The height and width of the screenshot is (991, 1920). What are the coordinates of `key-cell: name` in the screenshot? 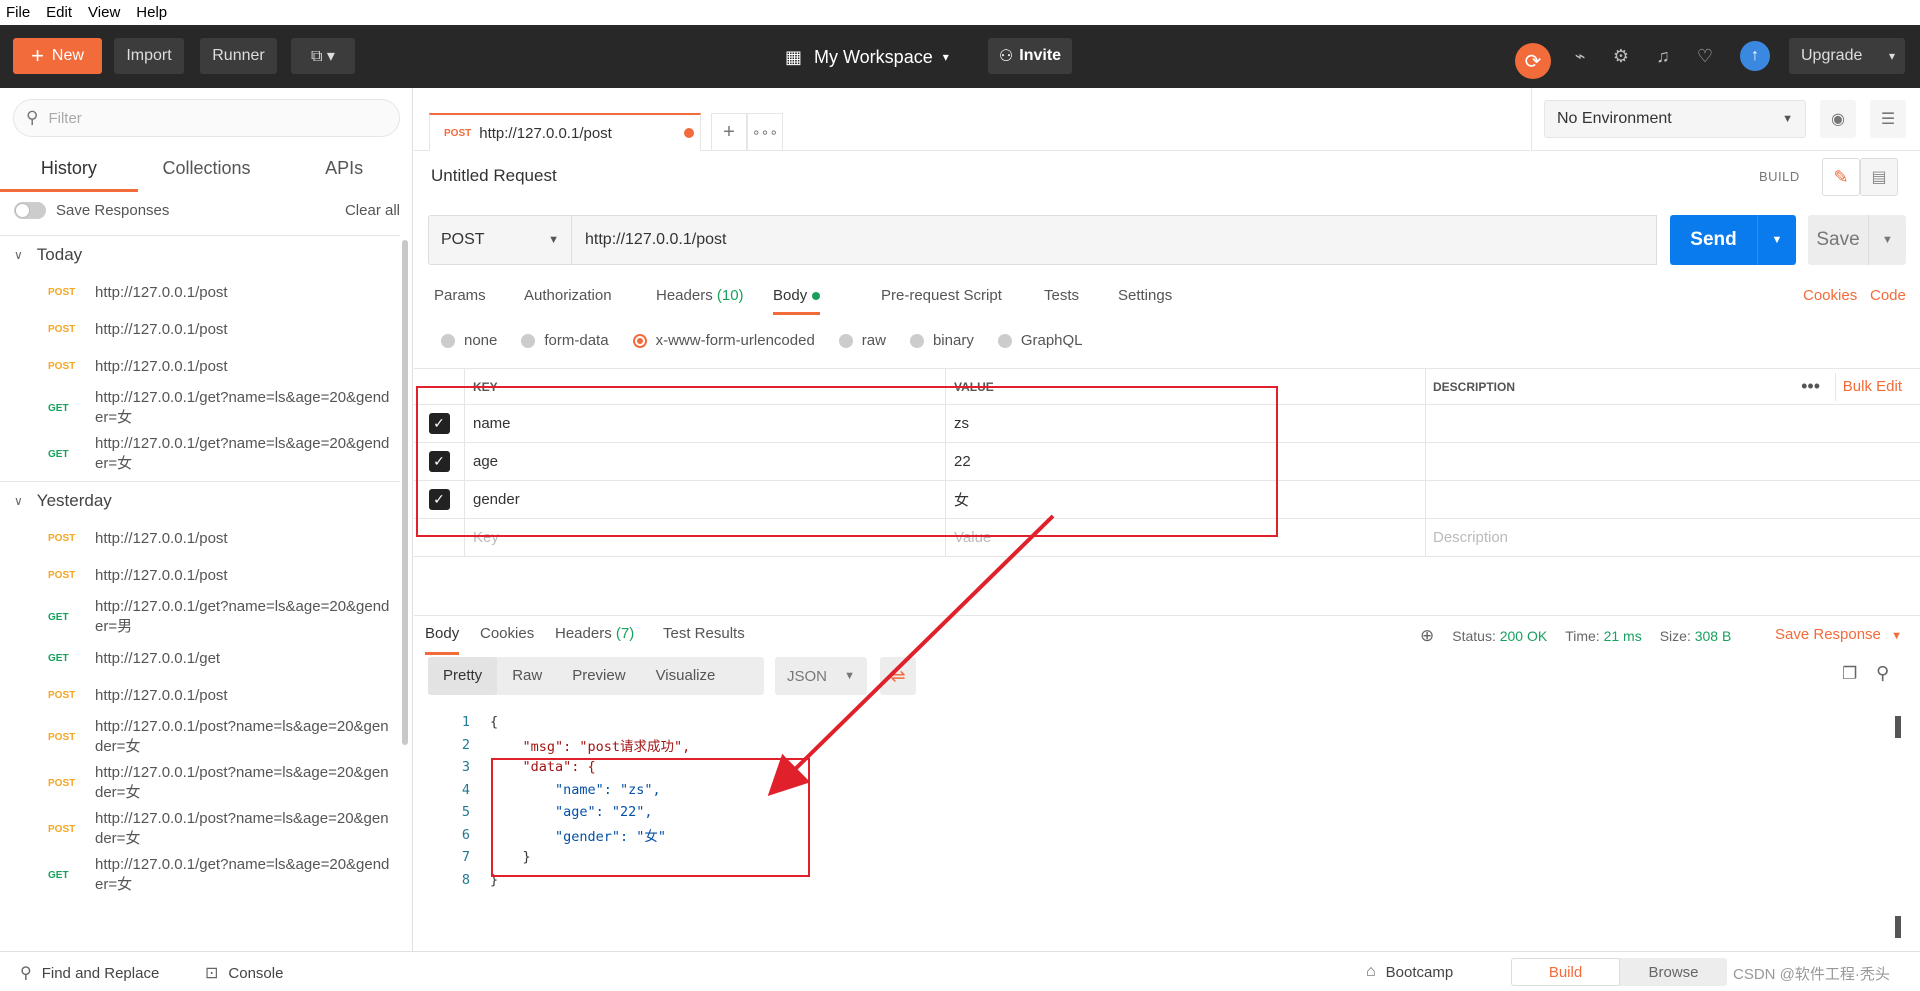 It's located at (705, 423).